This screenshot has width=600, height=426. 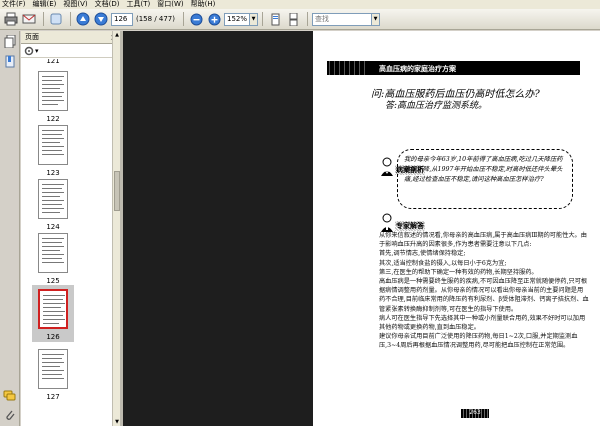 What do you see at coordinates (139, 4) in the screenshot?
I see `menu-tools: 工具(T)` at bounding box center [139, 4].